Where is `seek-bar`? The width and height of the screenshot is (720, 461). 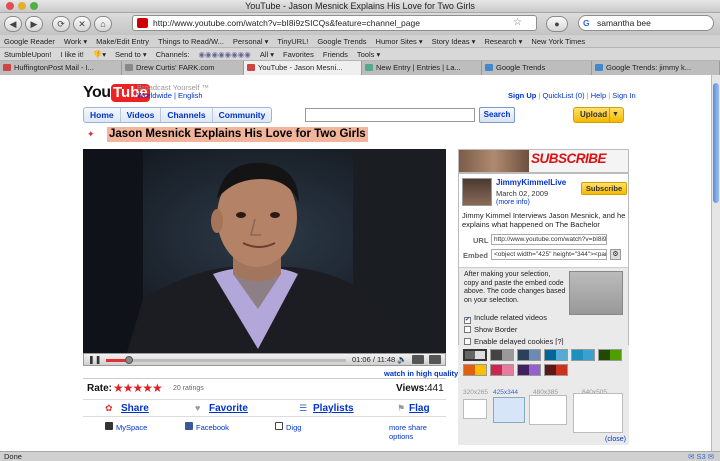 seek-bar is located at coordinates (226, 360).